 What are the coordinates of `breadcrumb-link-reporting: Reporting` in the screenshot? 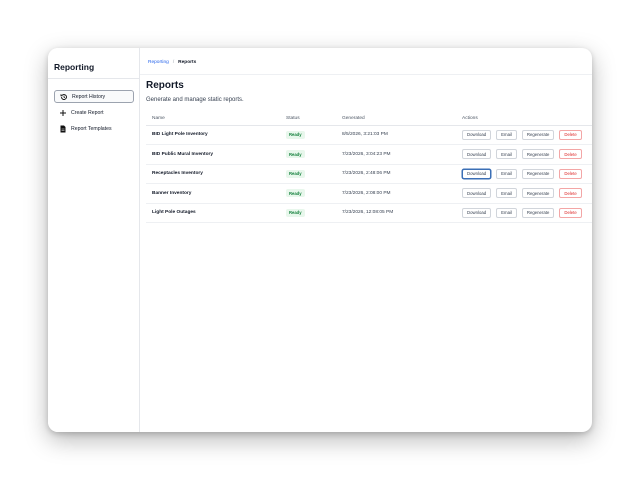 It's located at (158, 62).